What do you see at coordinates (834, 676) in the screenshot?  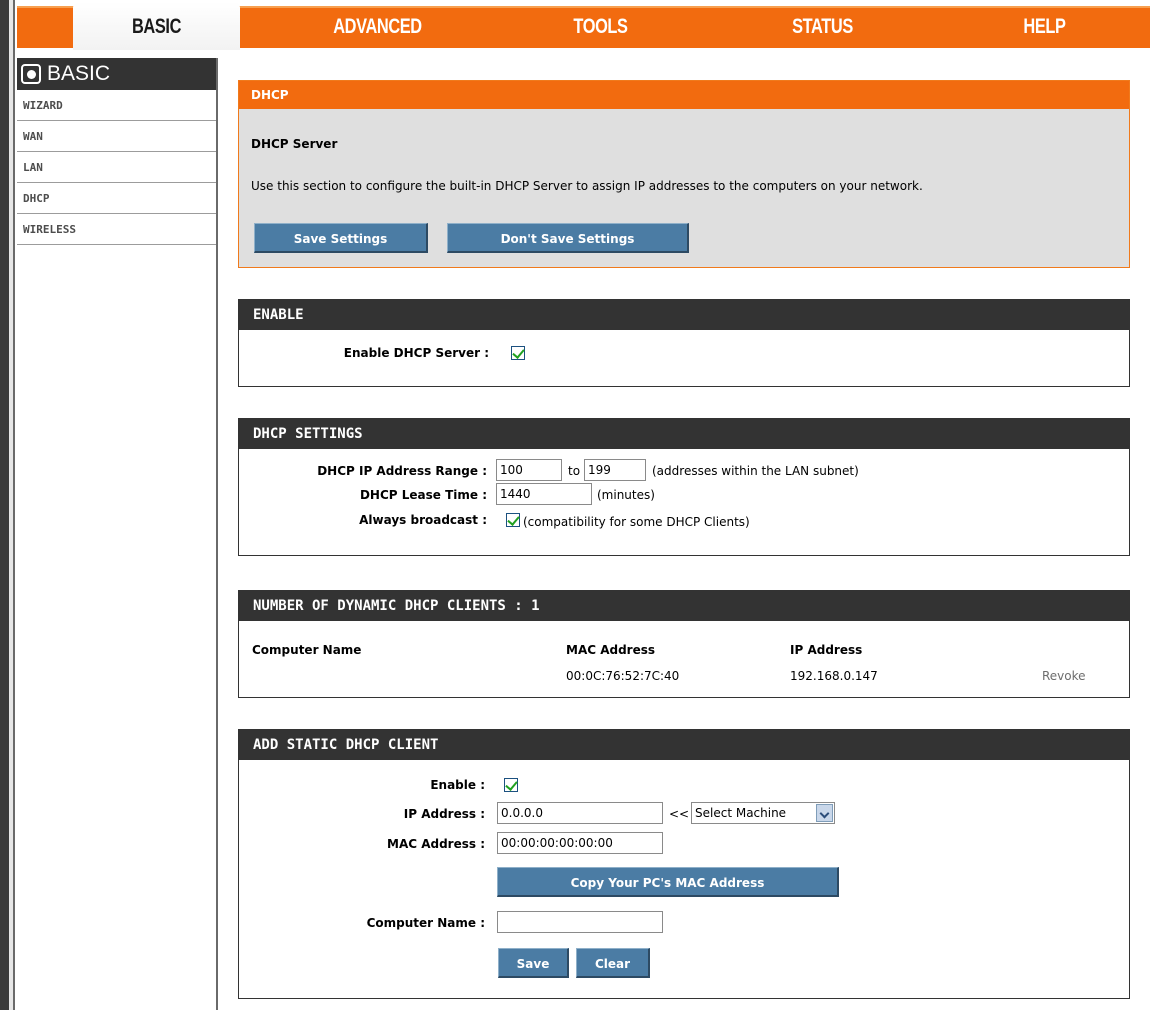 I see `client-ip-address: 192.168.0.147` at bounding box center [834, 676].